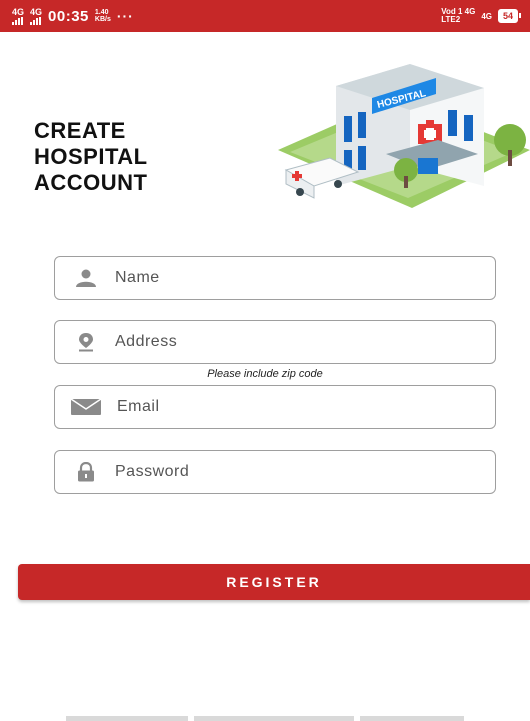 Image resolution: width=530 pixels, height=721 pixels. I want to click on address-field, so click(275, 342).